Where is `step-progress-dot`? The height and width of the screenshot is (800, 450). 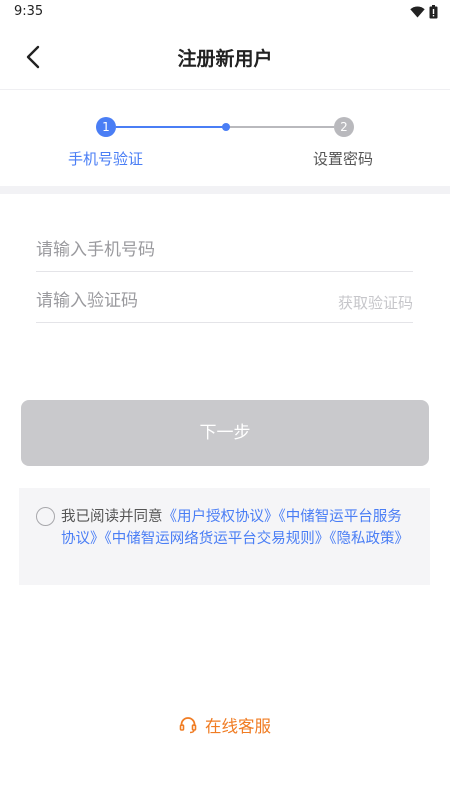 step-progress-dot is located at coordinates (226, 127).